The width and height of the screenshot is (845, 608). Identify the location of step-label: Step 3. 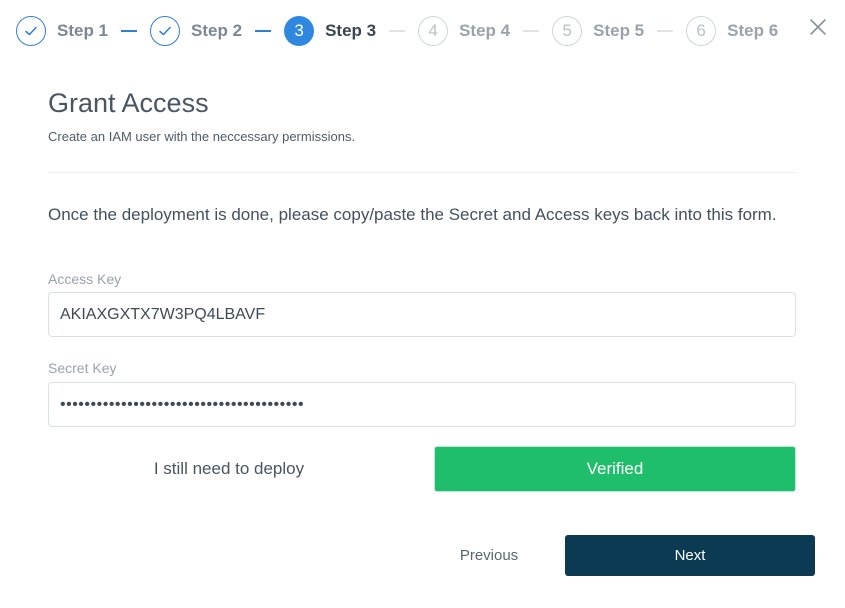
(351, 30).